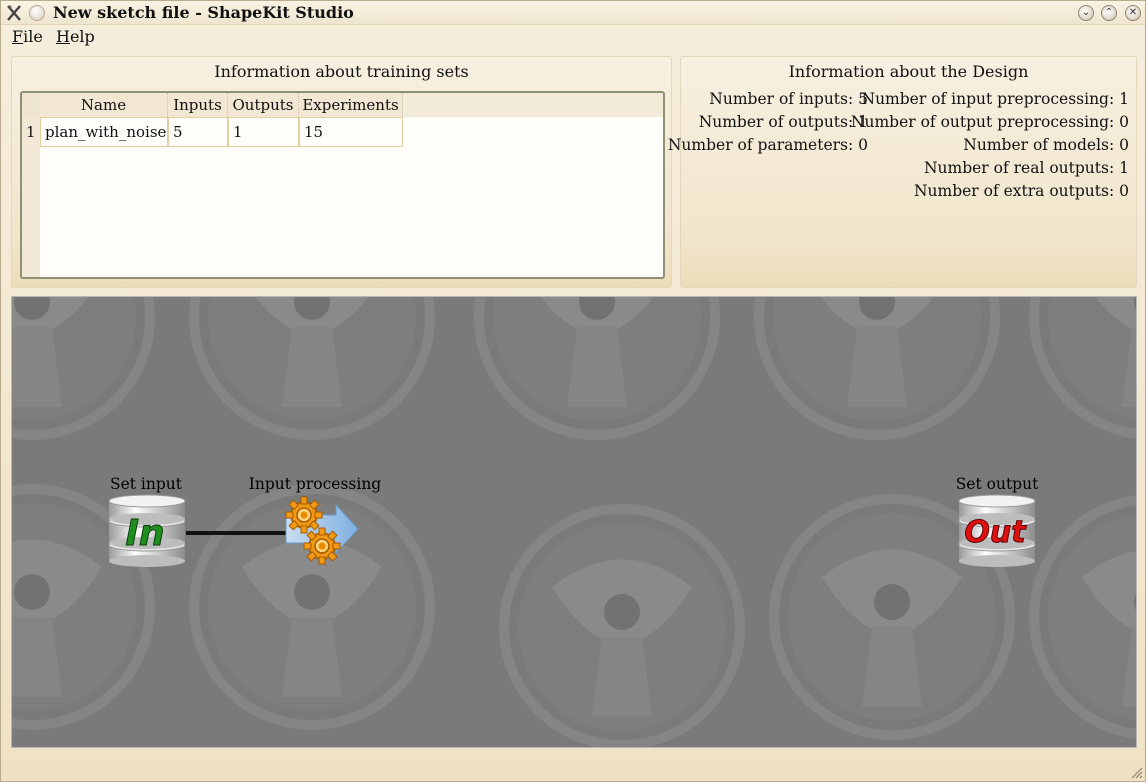 The width and height of the screenshot is (1146, 782). I want to click on number-of-outputs: Number of outputs: 1, so click(783, 122).